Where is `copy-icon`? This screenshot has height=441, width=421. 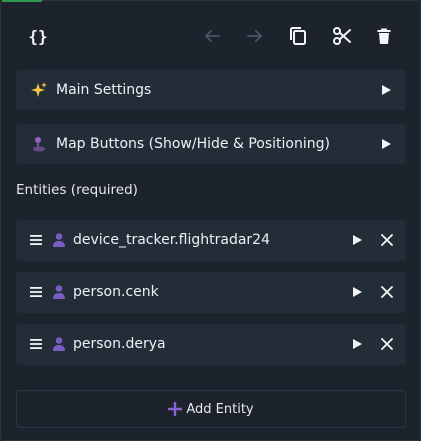
copy-icon is located at coordinates (298, 36).